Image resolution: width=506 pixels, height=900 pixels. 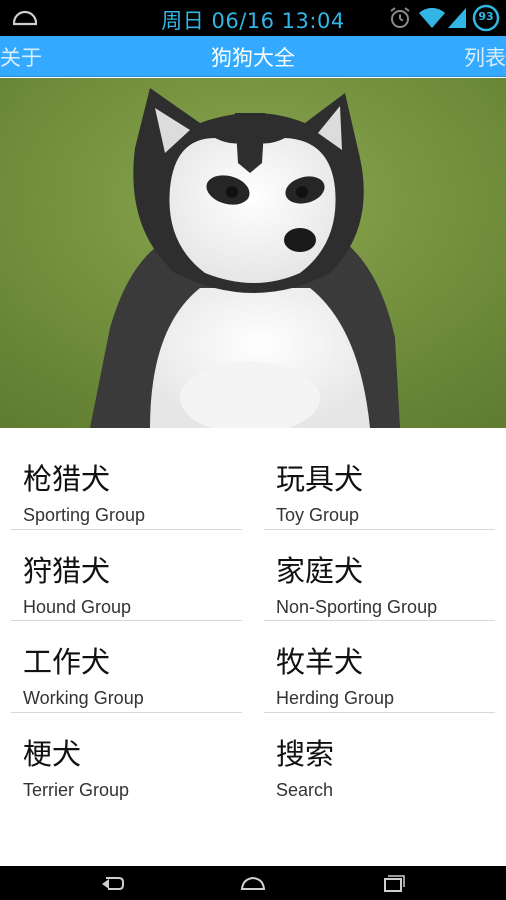 I want to click on action-bar: 关于 狗狗大全 列表, so click(x=253, y=56).